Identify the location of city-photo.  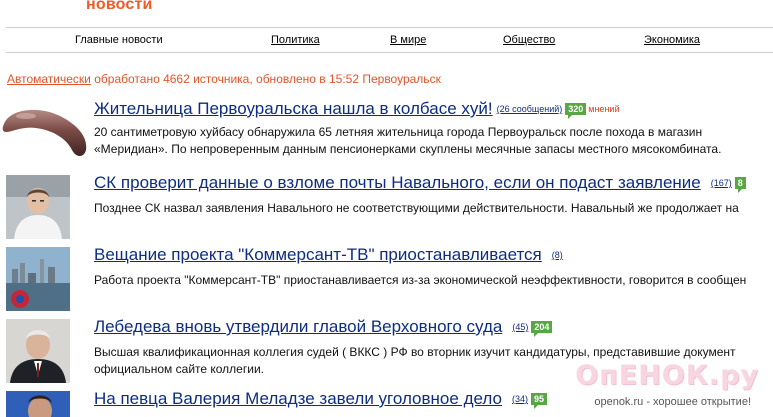
(38, 279).